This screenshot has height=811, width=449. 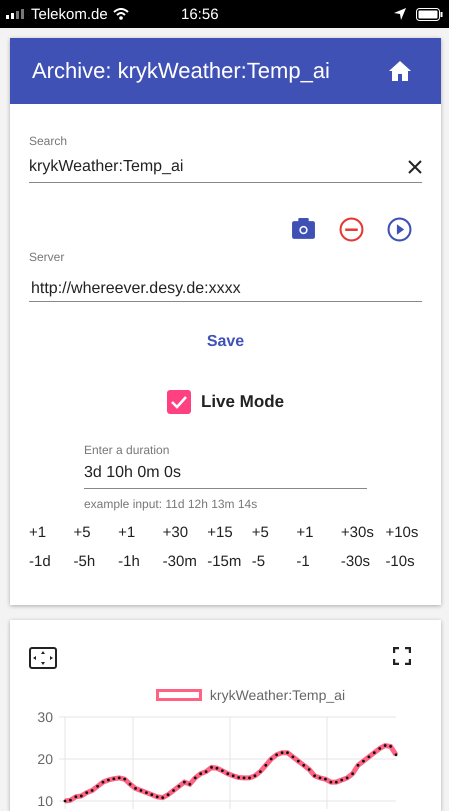 What do you see at coordinates (185, 561) in the screenshot?
I see `decrease-duration-button: -30m` at bounding box center [185, 561].